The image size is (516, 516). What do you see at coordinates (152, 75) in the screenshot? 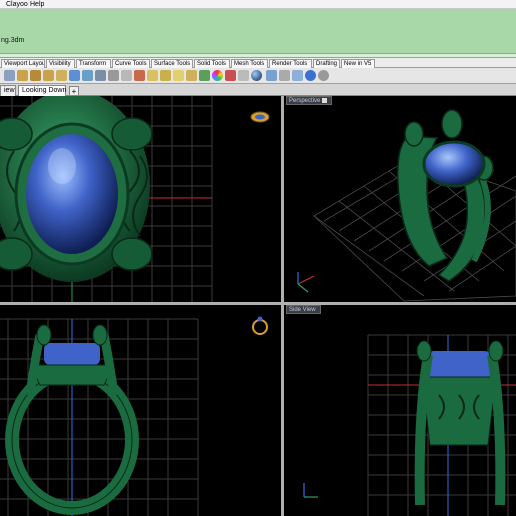
I see `lock-icon` at bounding box center [152, 75].